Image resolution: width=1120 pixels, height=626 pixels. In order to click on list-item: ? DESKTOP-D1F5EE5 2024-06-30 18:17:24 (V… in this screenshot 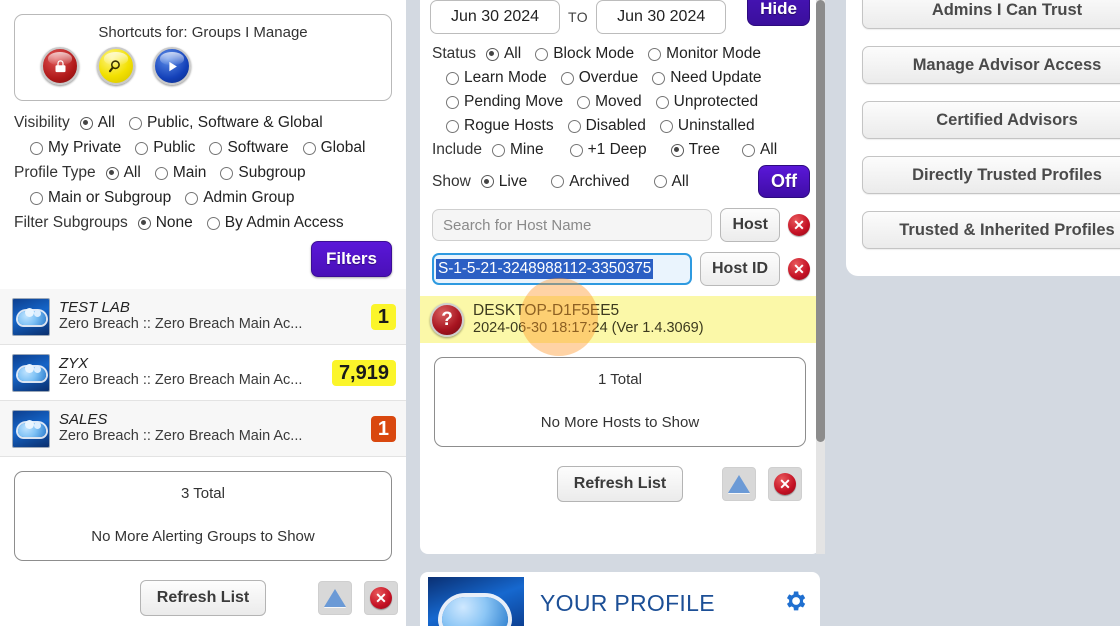, I will do `click(620, 320)`.